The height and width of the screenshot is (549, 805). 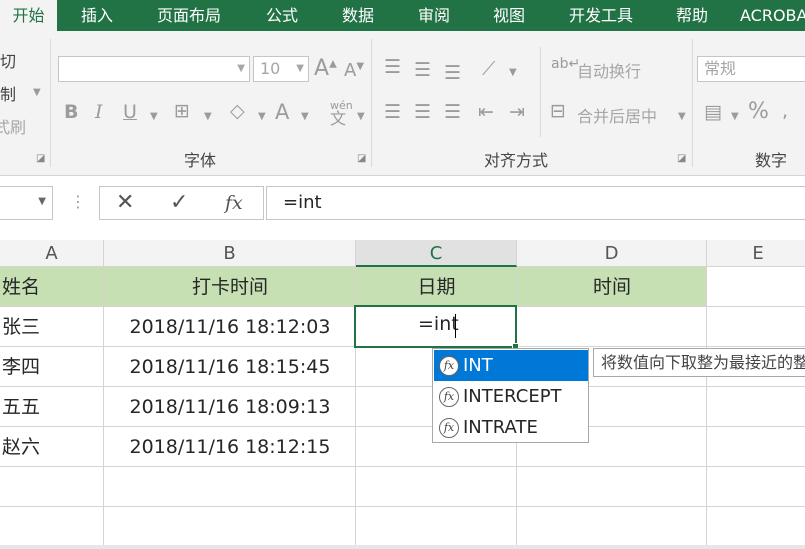 I want to click on text-caret, so click(x=455, y=326).